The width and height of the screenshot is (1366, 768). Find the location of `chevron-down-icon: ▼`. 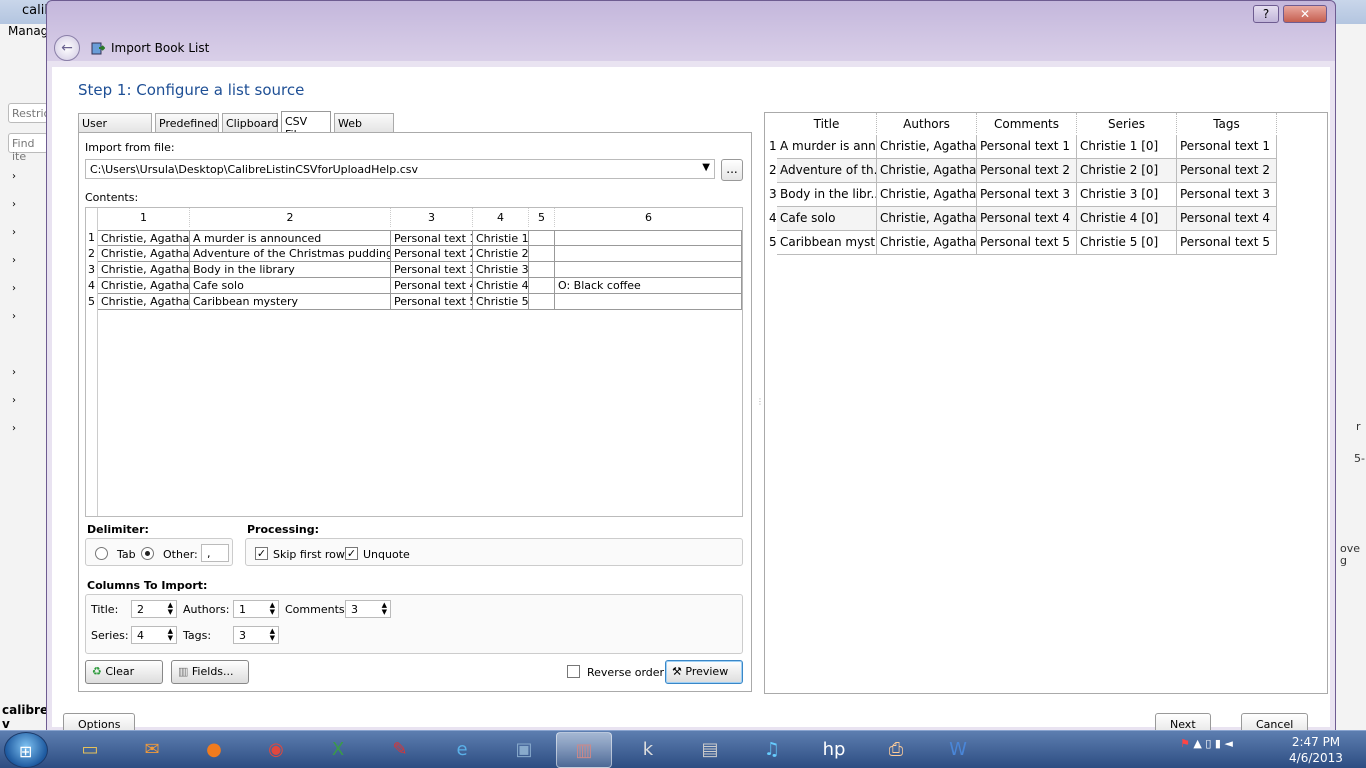

chevron-down-icon: ▼ is located at coordinates (706, 167).